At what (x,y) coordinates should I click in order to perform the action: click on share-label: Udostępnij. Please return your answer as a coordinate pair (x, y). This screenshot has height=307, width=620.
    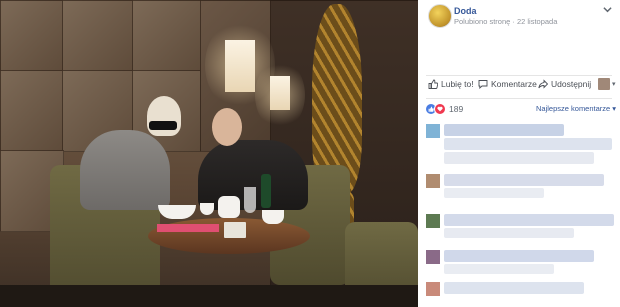
    Looking at the image, I should click on (571, 84).